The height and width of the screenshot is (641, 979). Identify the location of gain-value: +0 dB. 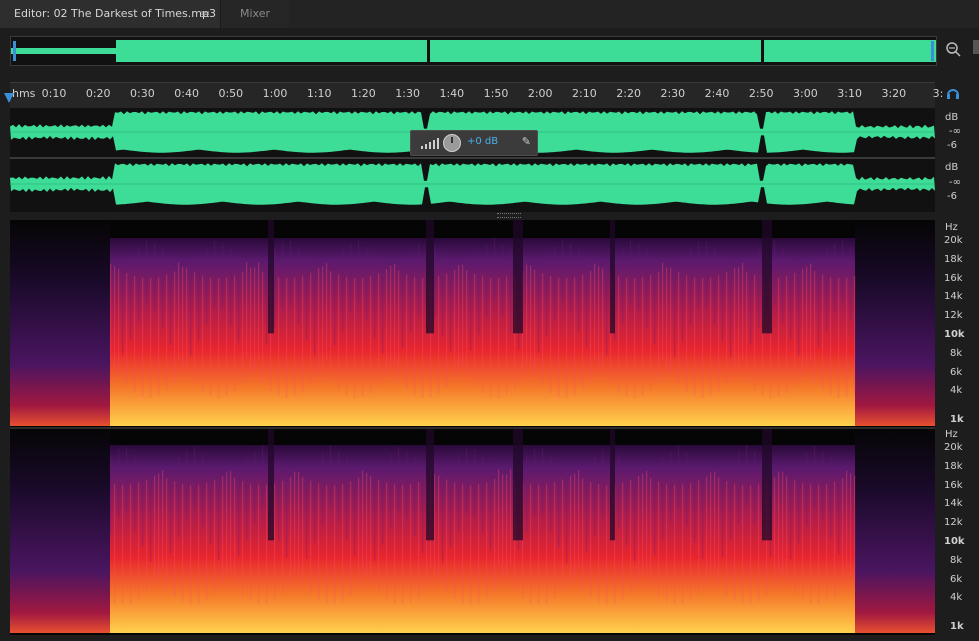
(482, 141).